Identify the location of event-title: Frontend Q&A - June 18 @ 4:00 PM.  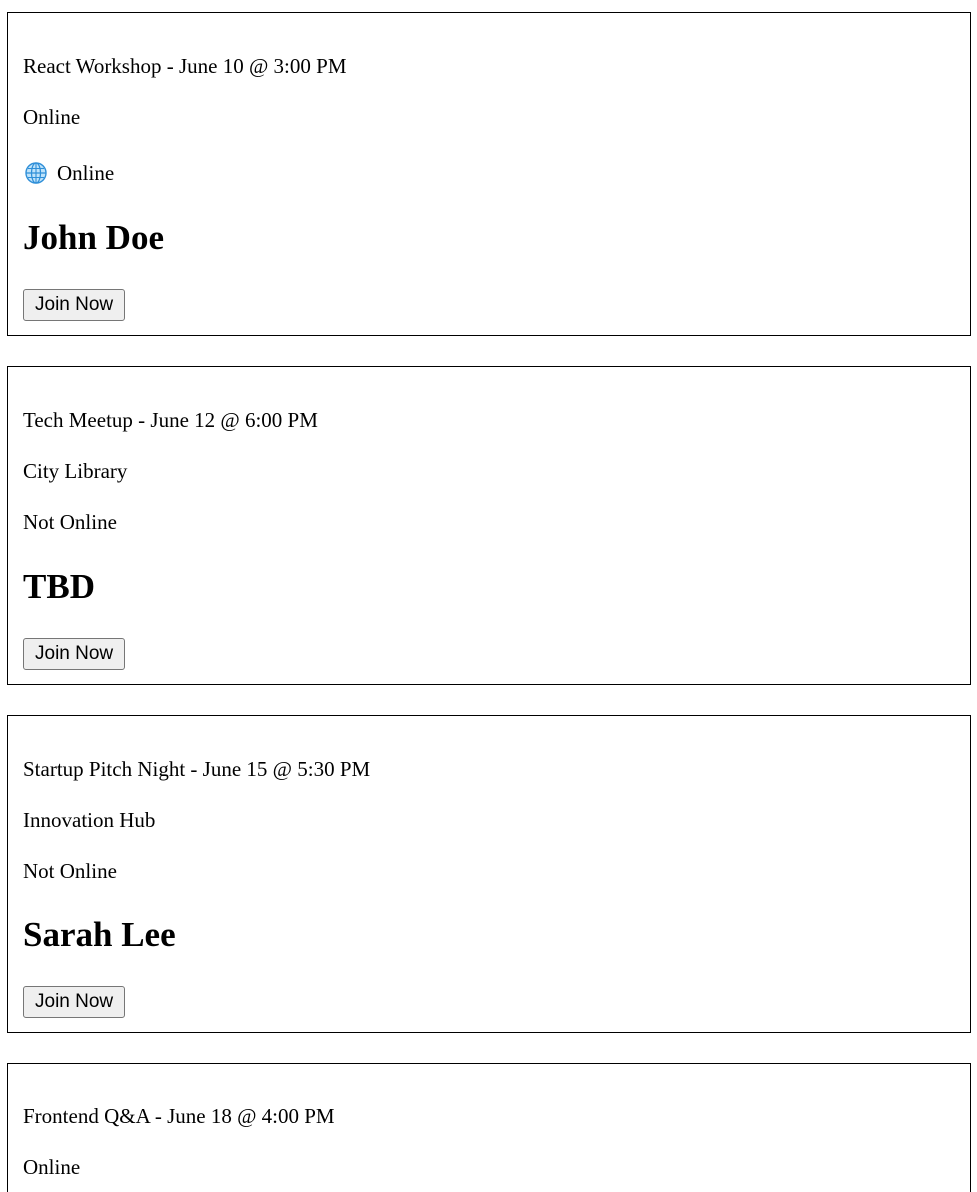
(179, 1116).